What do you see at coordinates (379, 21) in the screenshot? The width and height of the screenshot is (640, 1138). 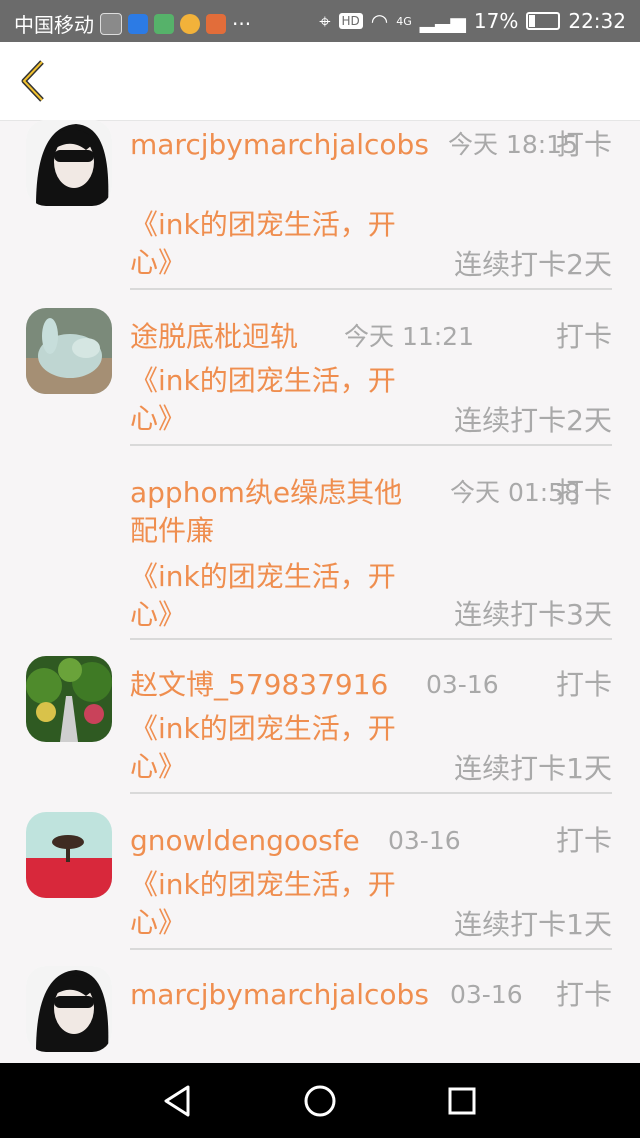 I see `wifi-icon: ◠` at bounding box center [379, 21].